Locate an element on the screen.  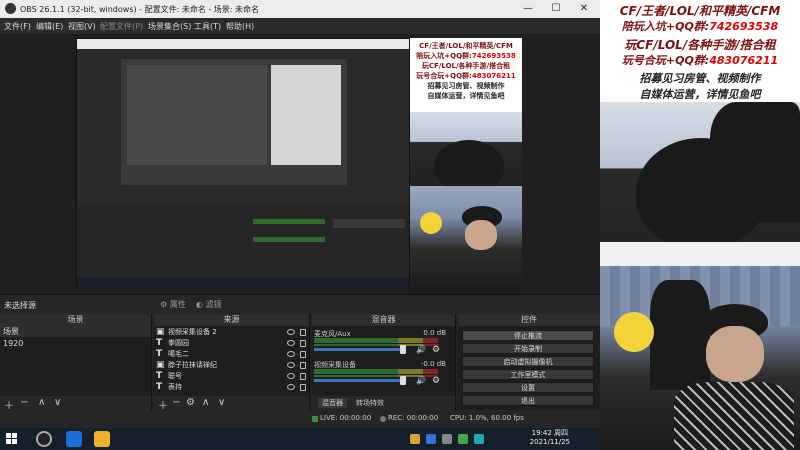
menu-scene-collection: 场景集合(S) is located at coordinates (169, 26).